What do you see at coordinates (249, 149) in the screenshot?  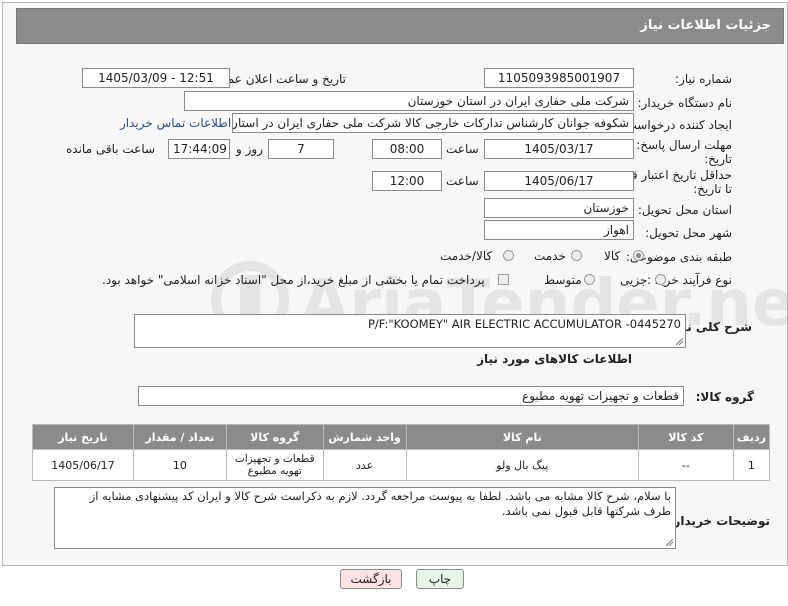 I see `days-word: روز و` at bounding box center [249, 149].